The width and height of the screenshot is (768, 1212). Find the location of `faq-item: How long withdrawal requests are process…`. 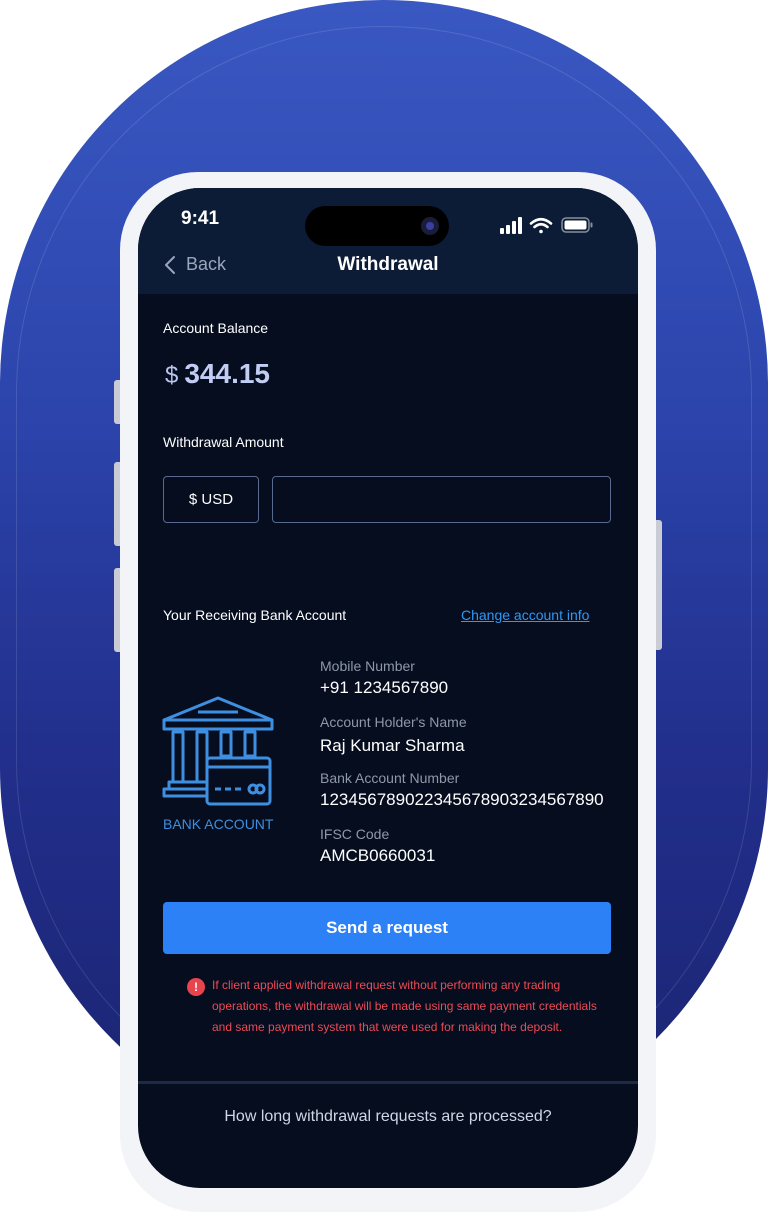

faq-item: How long withdrawal requests are process… is located at coordinates (388, 1117).